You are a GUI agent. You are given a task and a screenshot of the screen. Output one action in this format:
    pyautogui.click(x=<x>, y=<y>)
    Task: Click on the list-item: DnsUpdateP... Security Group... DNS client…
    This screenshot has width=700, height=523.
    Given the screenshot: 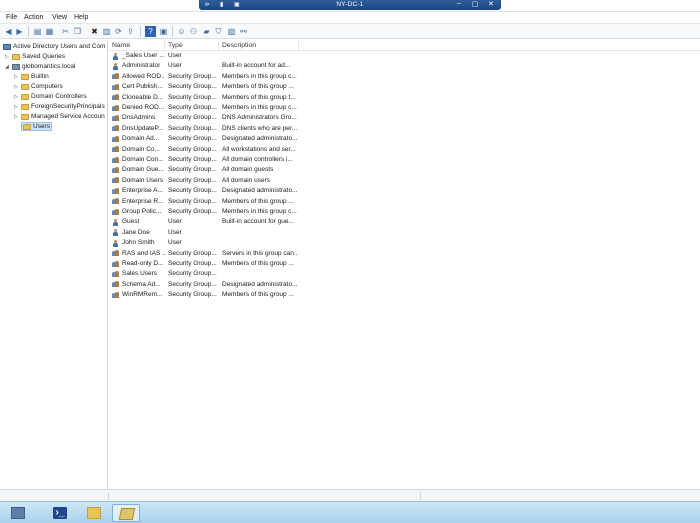 What is the action you would take?
    pyautogui.click(x=404, y=129)
    